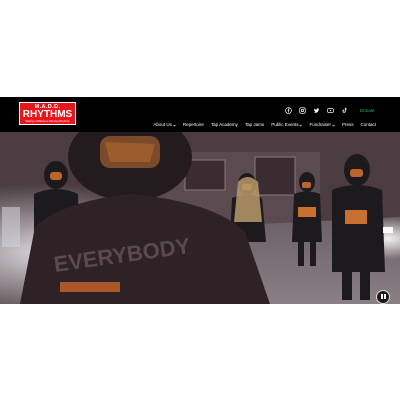  I want to click on nav-label: Repertoire, so click(193, 124).